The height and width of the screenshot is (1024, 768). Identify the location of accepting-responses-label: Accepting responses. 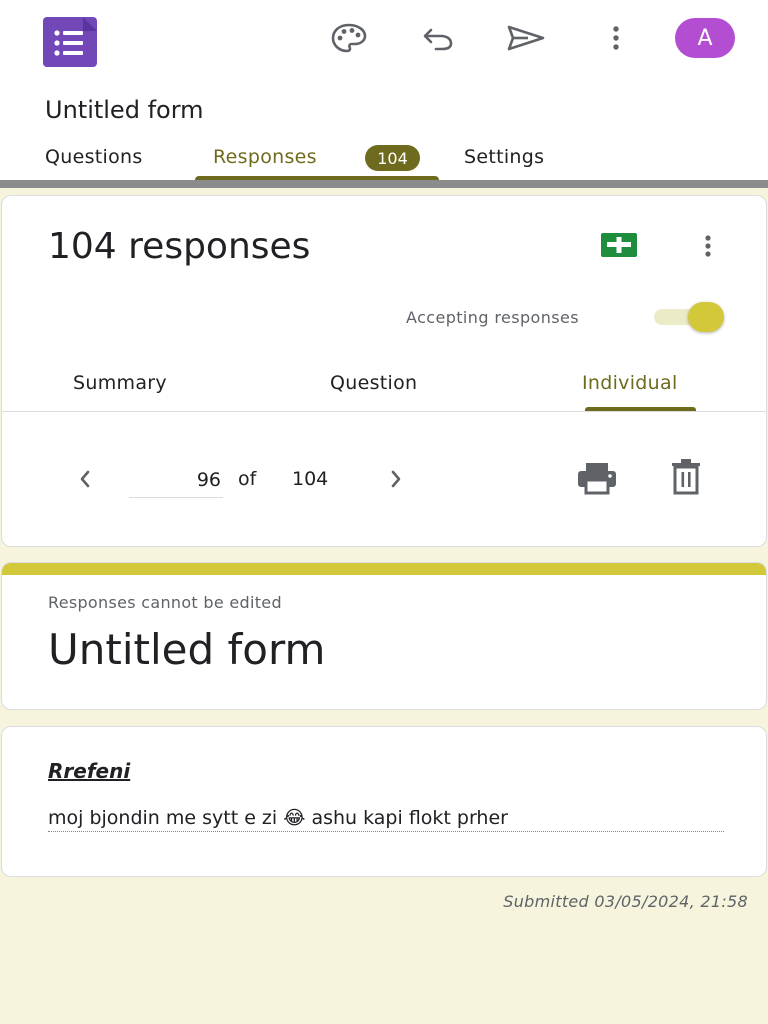
(492, 317).